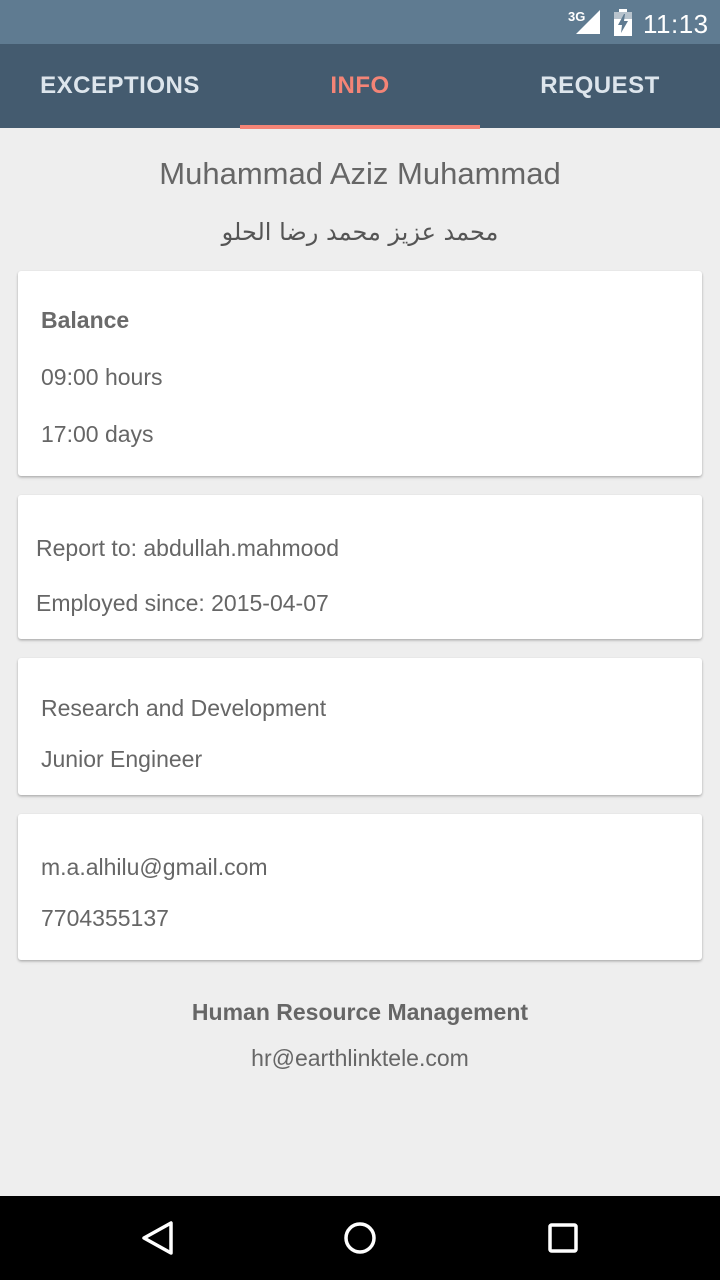  What do you see at coordinates (676, 24) in the screenshot?
I see `clock-time: 11:13` at bounding box center [676, 24].